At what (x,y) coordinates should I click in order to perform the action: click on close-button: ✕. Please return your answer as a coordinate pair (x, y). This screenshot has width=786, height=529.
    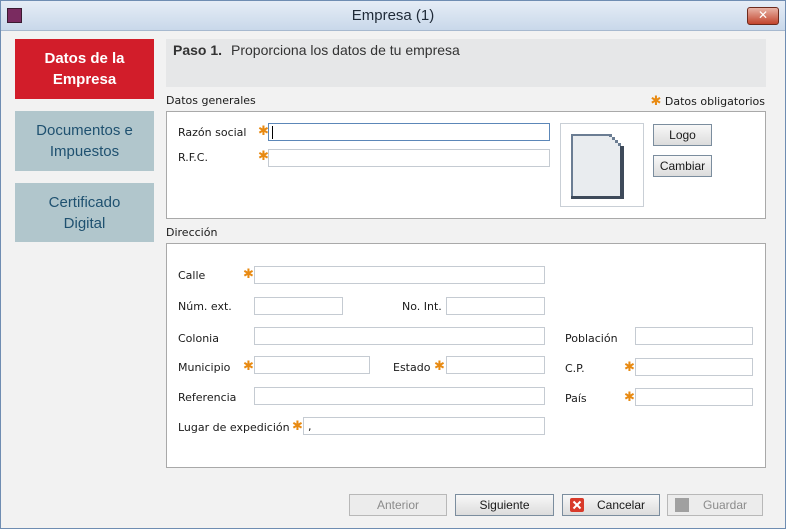
    Looking at the image, I should click on (763, 16).